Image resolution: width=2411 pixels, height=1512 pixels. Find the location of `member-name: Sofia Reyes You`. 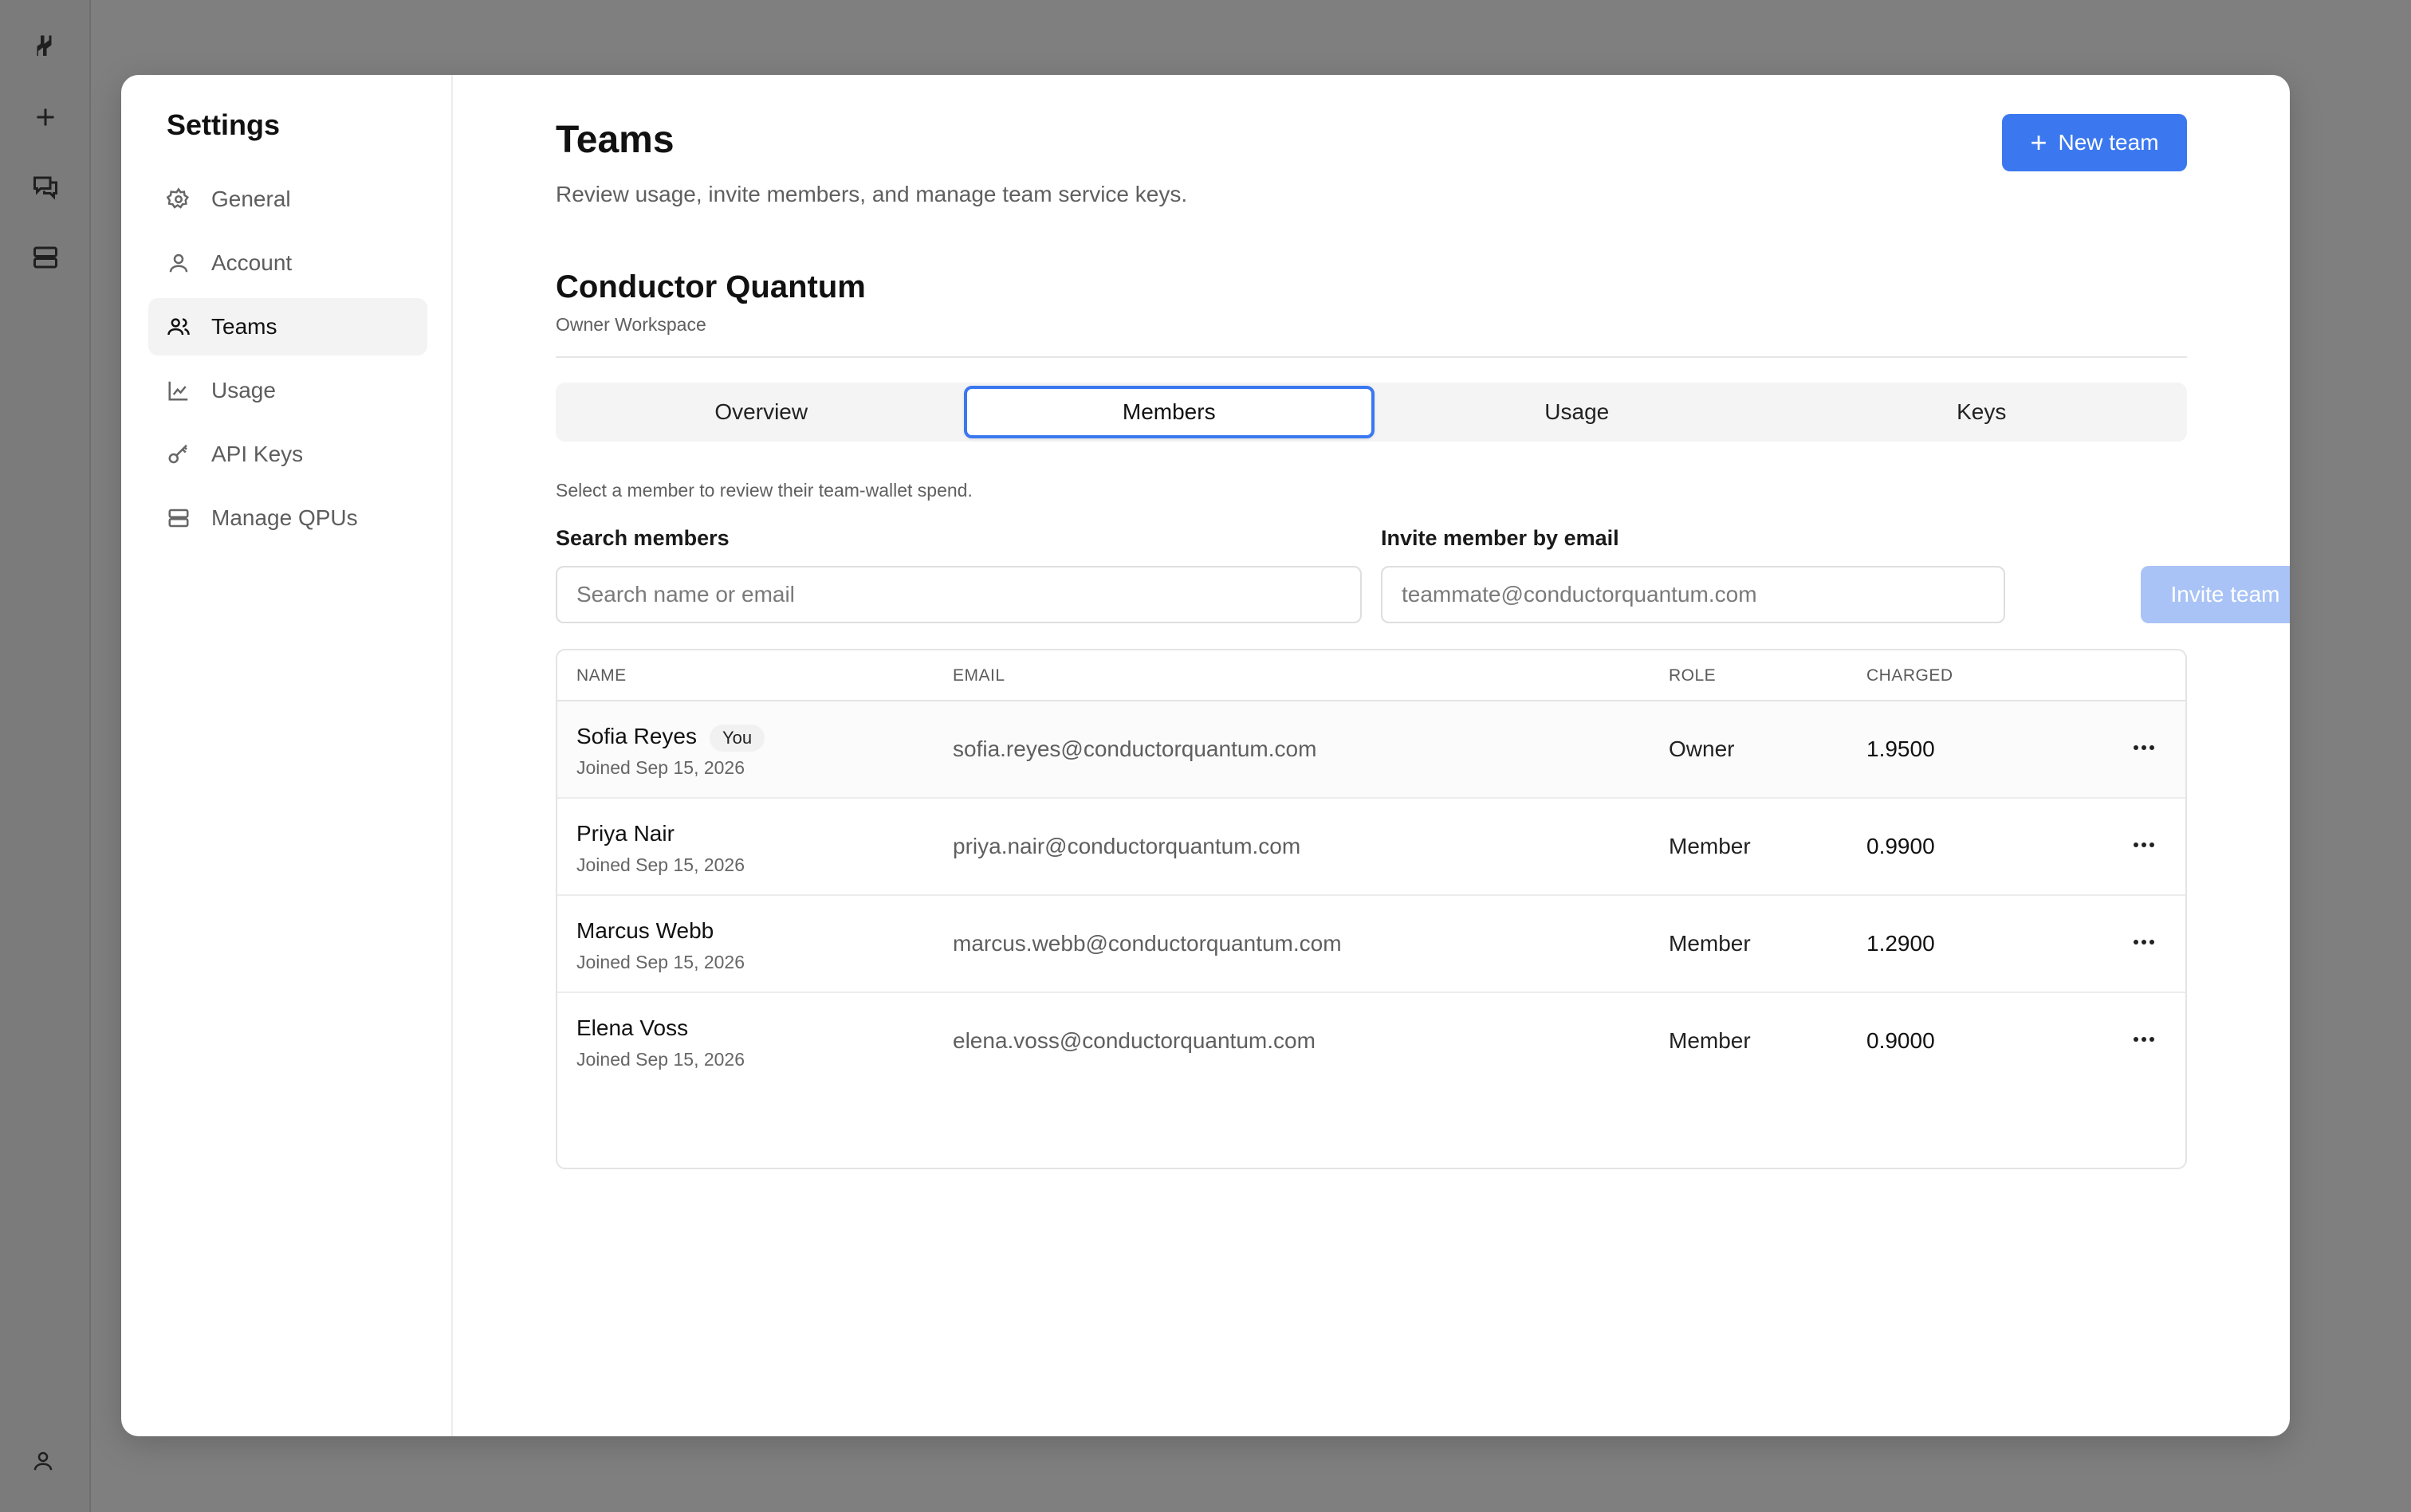

member-name: Sofia Reyes You is located at coordinates (670, 738).